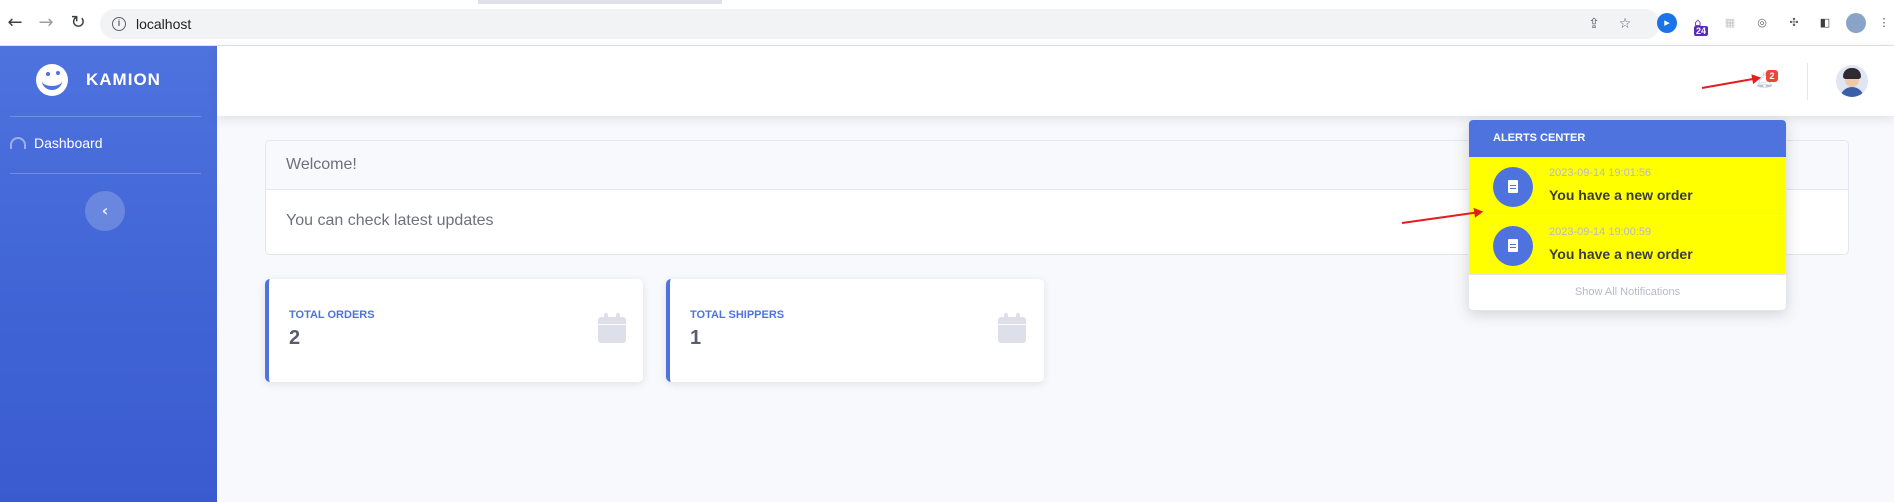 The height and width of the screenshot is (502, 1894). Describe the element at coordinates (737, 315) in the screenshot. I see `stat-label: TOTAL SHIPPERS` at that location.